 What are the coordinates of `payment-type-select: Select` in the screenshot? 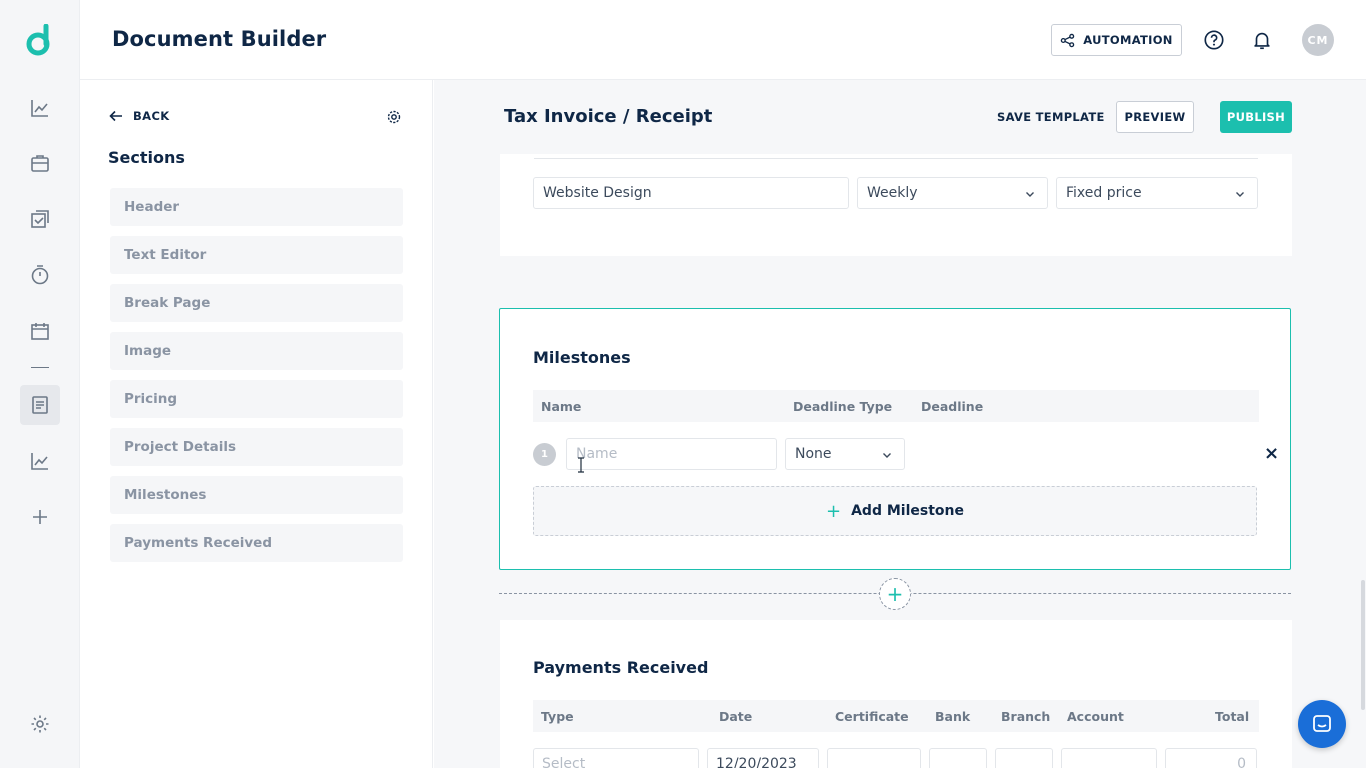 It's located at (616, 758).